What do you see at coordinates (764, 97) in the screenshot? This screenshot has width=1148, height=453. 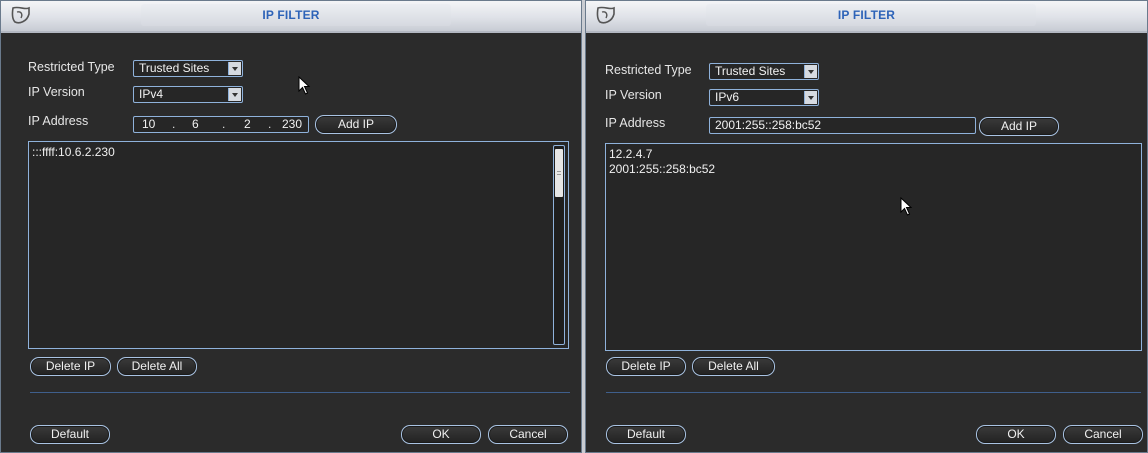 I see `ip-version-dropdown: IPv6` at bounding box center [764, 97].